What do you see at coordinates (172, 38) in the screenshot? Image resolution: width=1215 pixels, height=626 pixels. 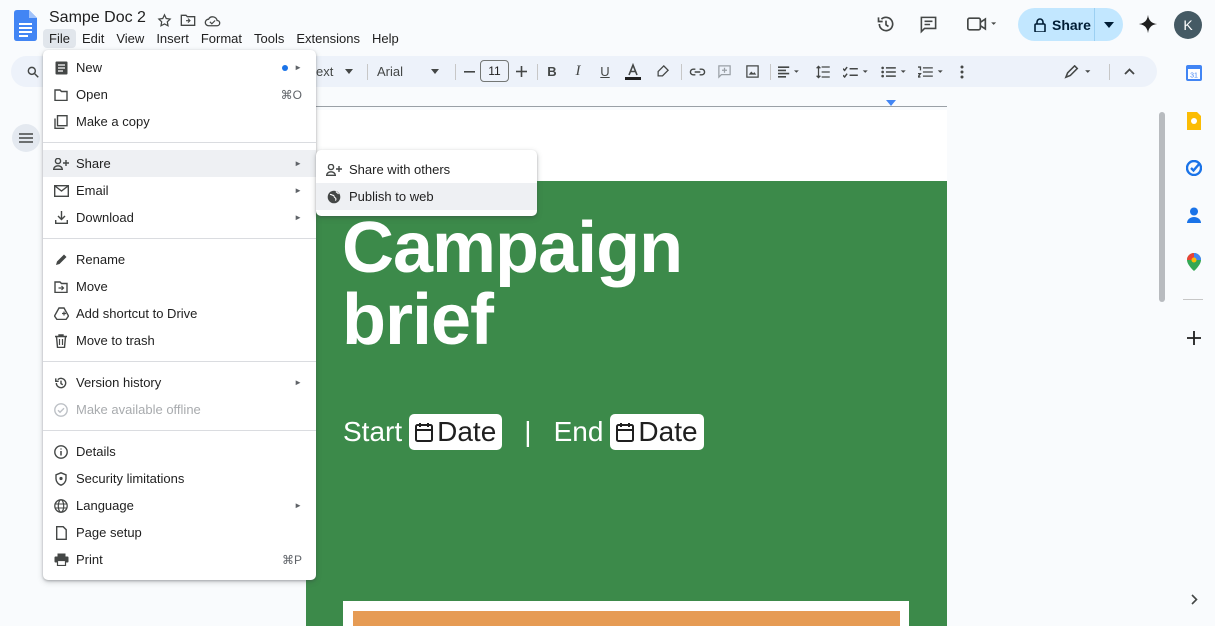 I see `menu-insert: Insert` at bounding box center [172, 38].